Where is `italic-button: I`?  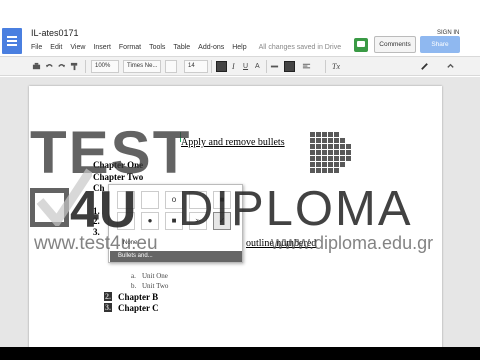
italic-button: I is located at coordinates (233, 66).